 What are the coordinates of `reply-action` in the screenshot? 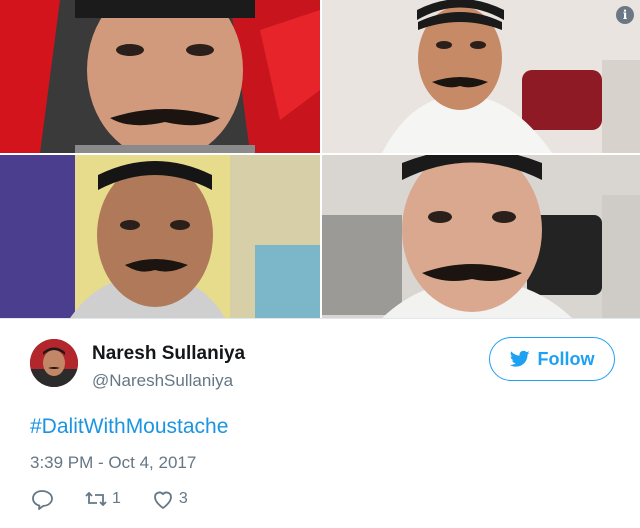 It's located at (42, 499).